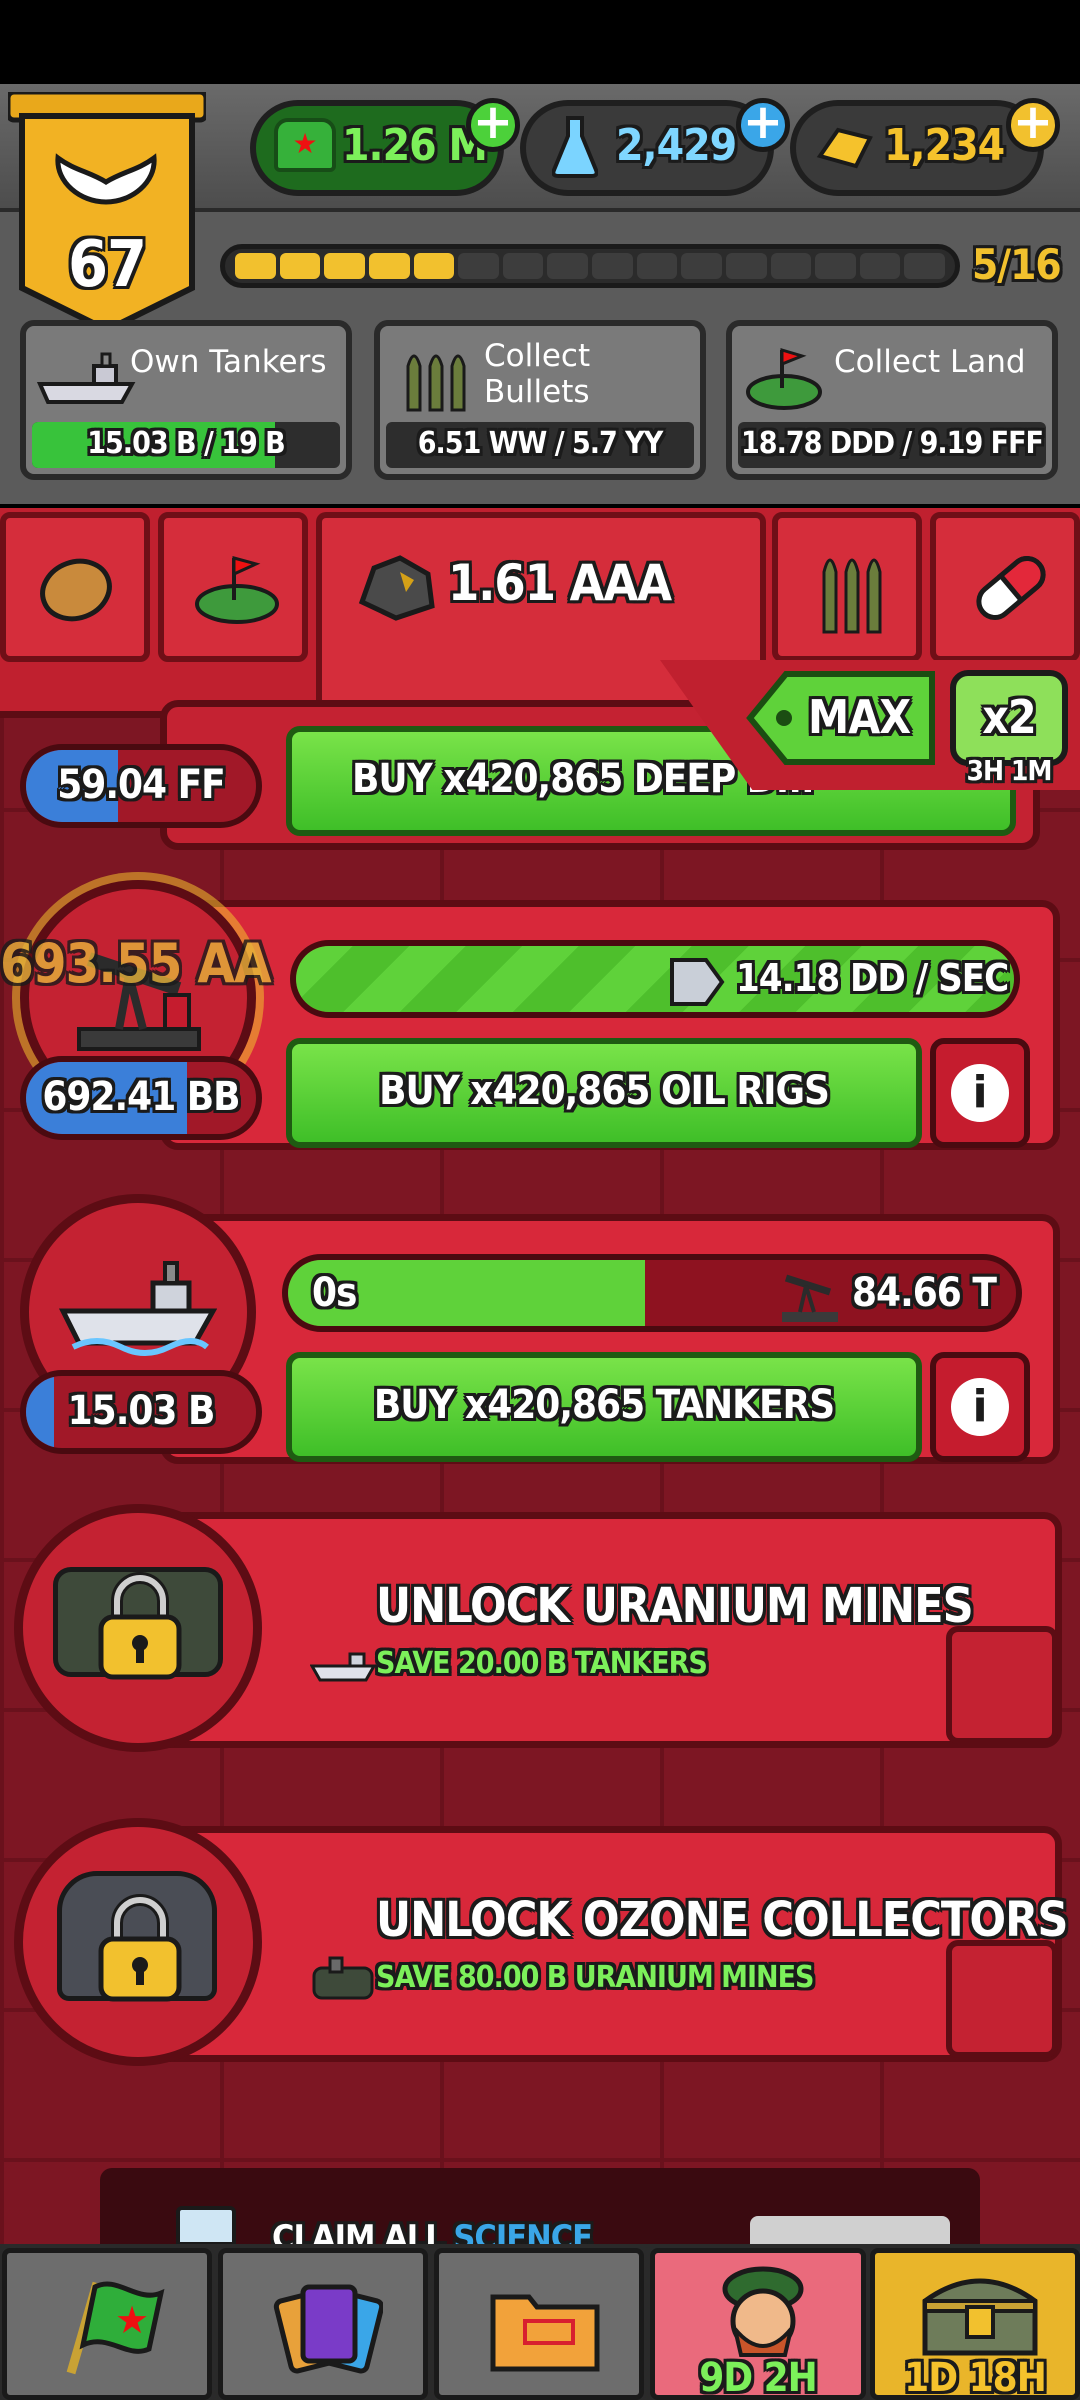  Describe the element at coordinates (1011, 588) in the screenshot. I see `pill-icon` at that location.